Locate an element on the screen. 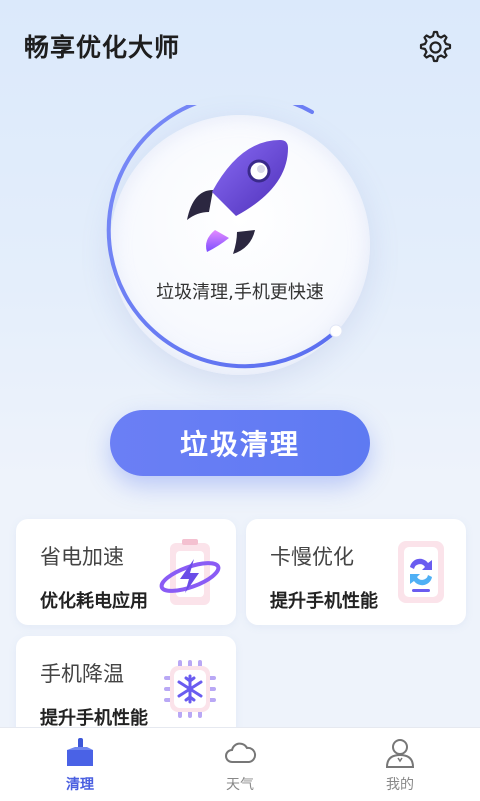  tab-label: 清理 is located at coordinates (80, 785).